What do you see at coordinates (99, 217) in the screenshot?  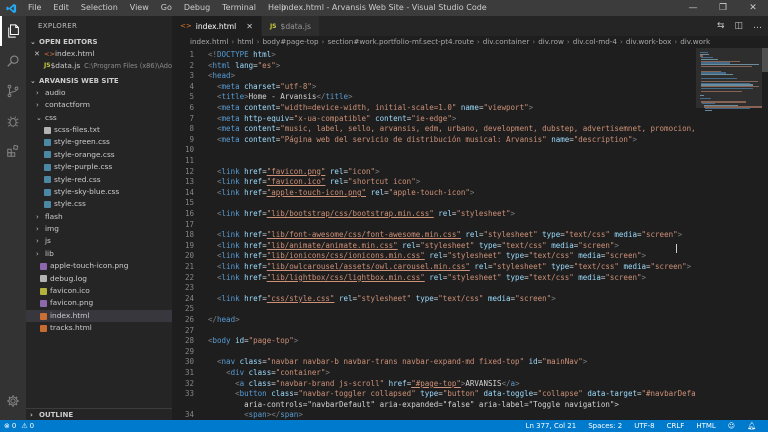 I see `tree-folder: › flash` at bounding box center [99, 217].